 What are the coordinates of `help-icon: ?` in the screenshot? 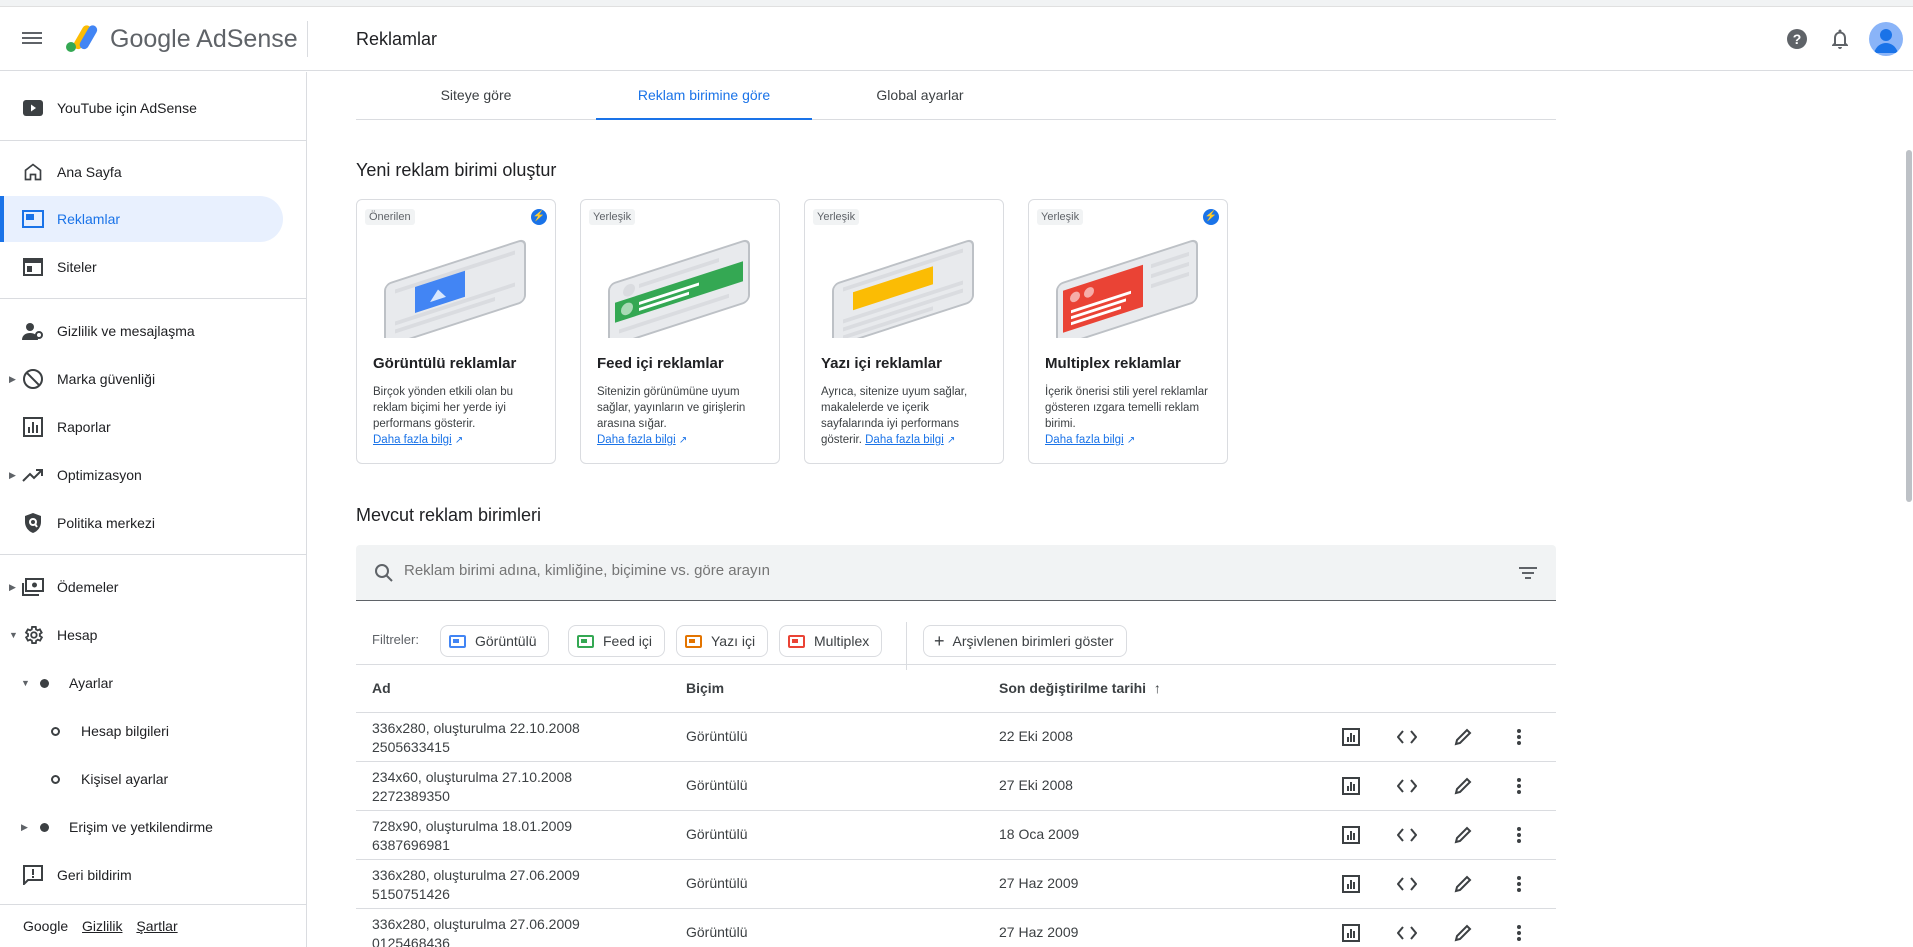 It's located at (1797, 39).